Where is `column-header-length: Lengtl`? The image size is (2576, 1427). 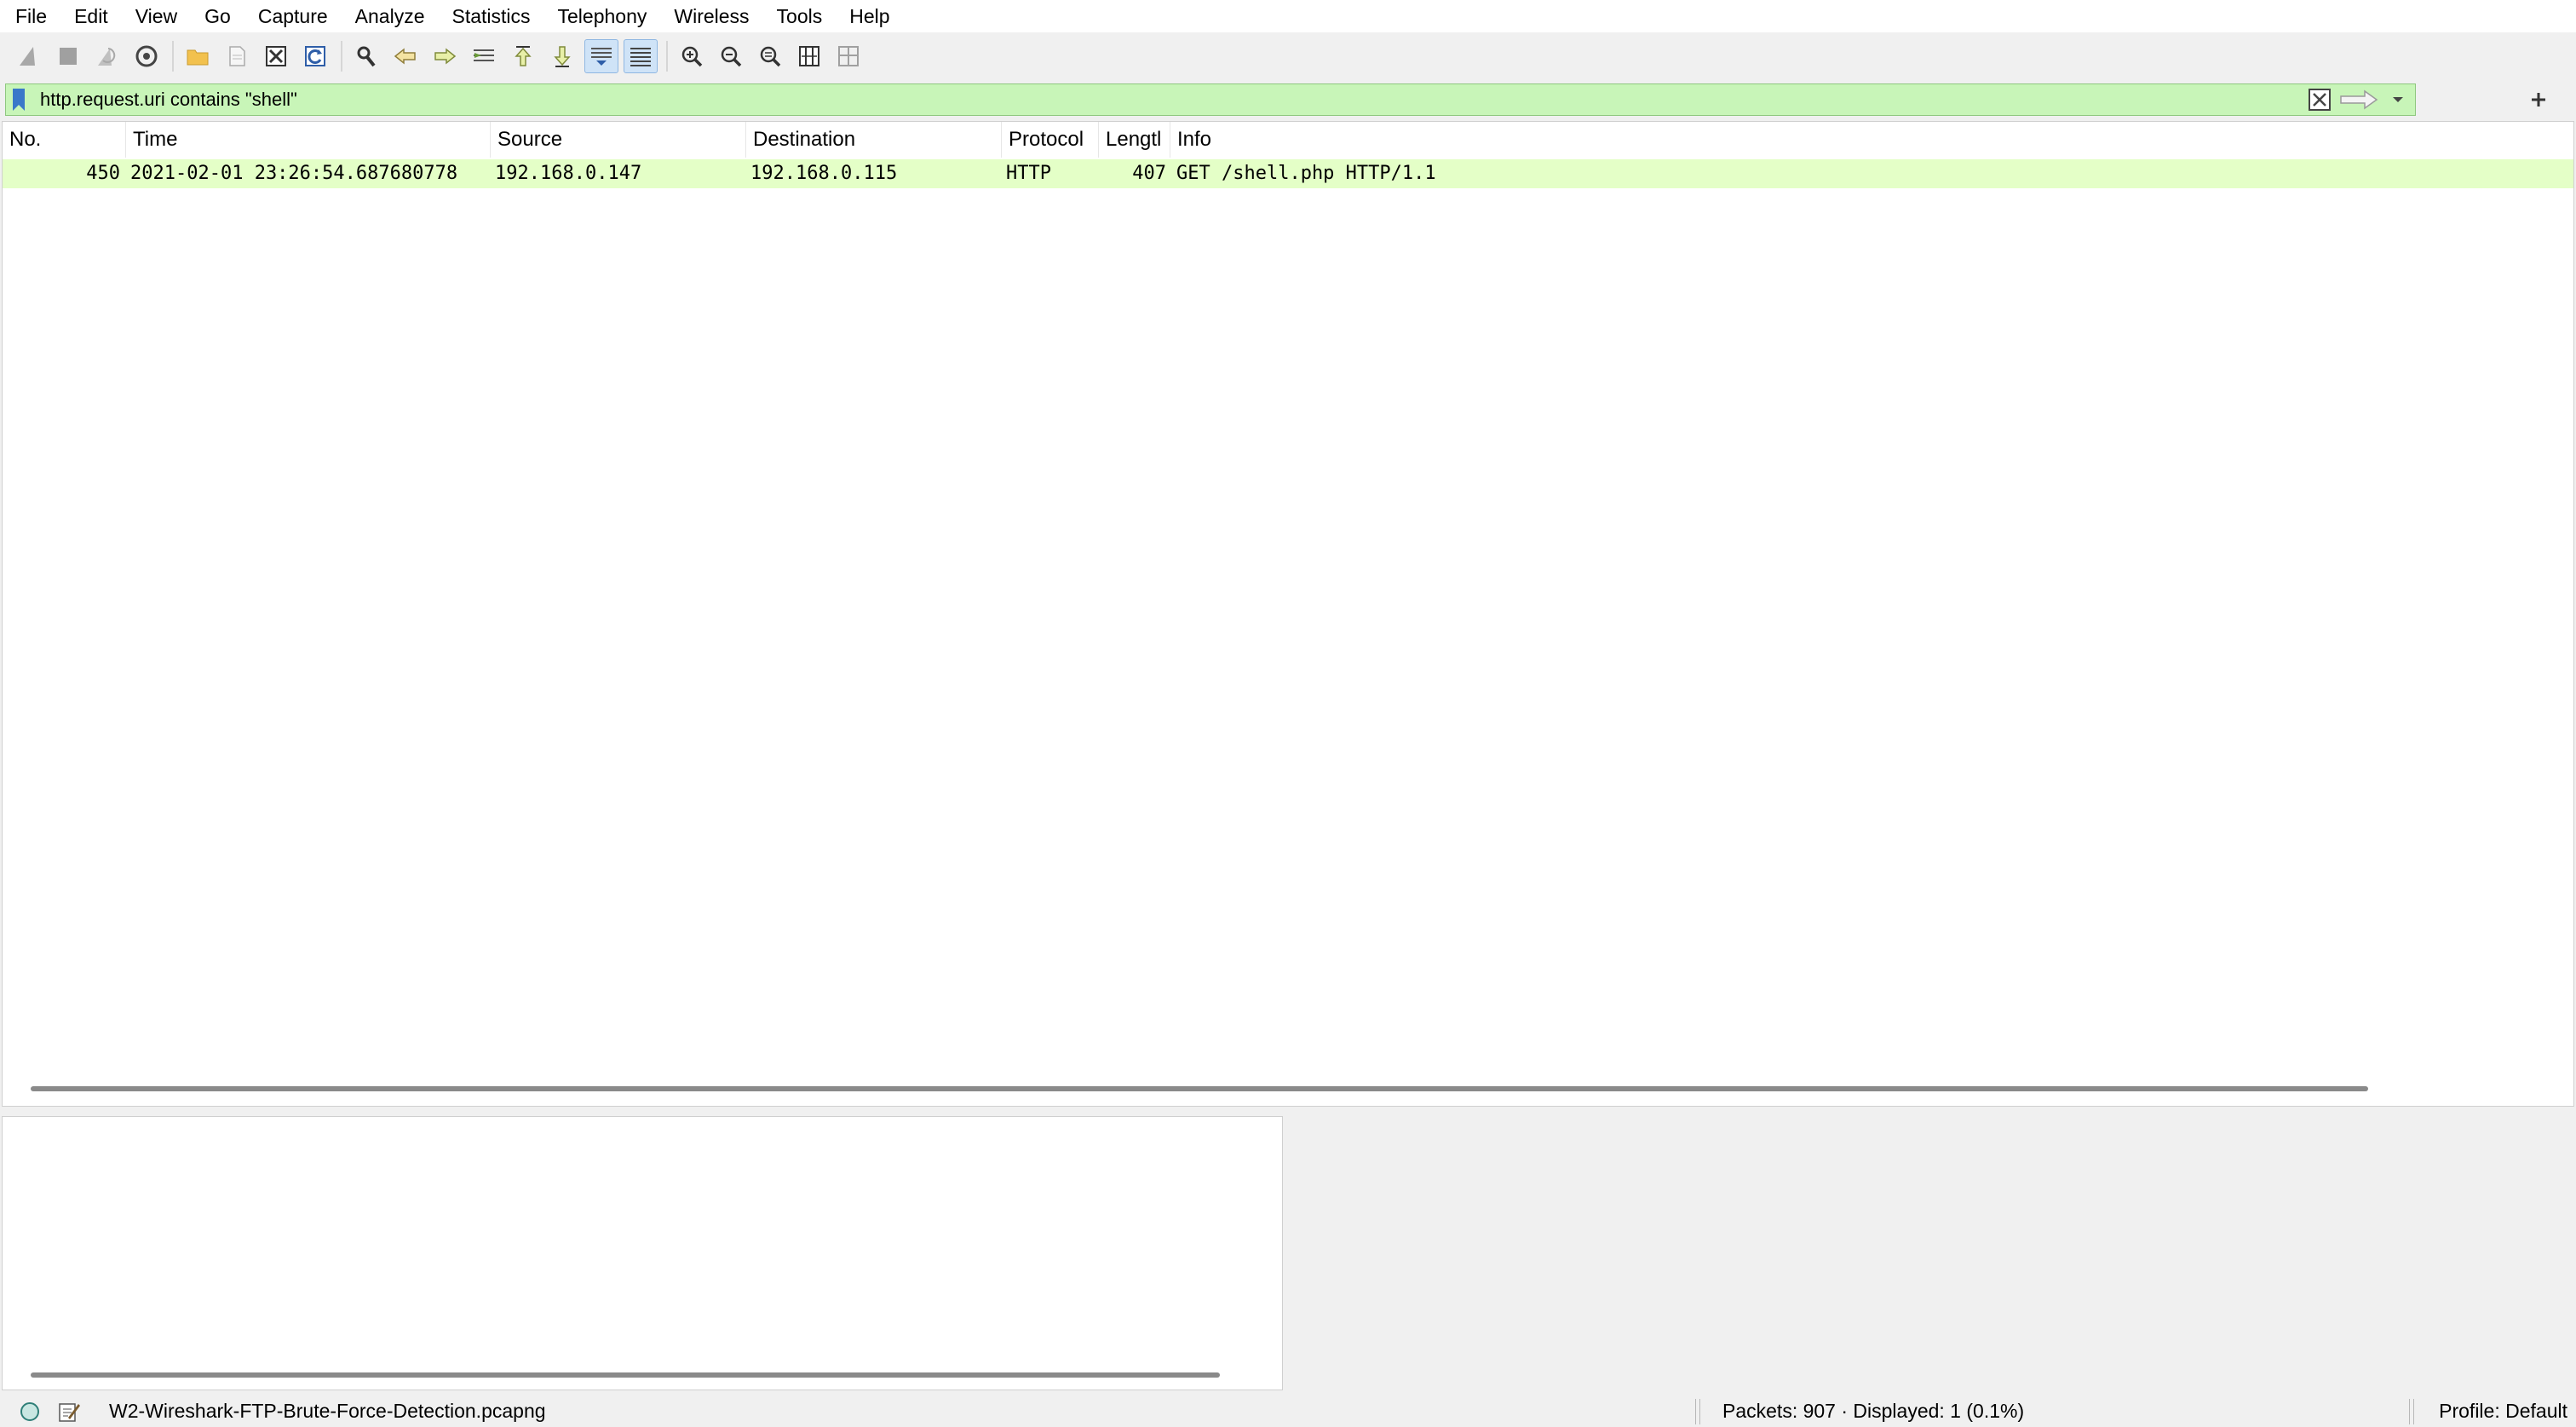 column-header-length: Lengtl is located at coordinates (1134, 140).